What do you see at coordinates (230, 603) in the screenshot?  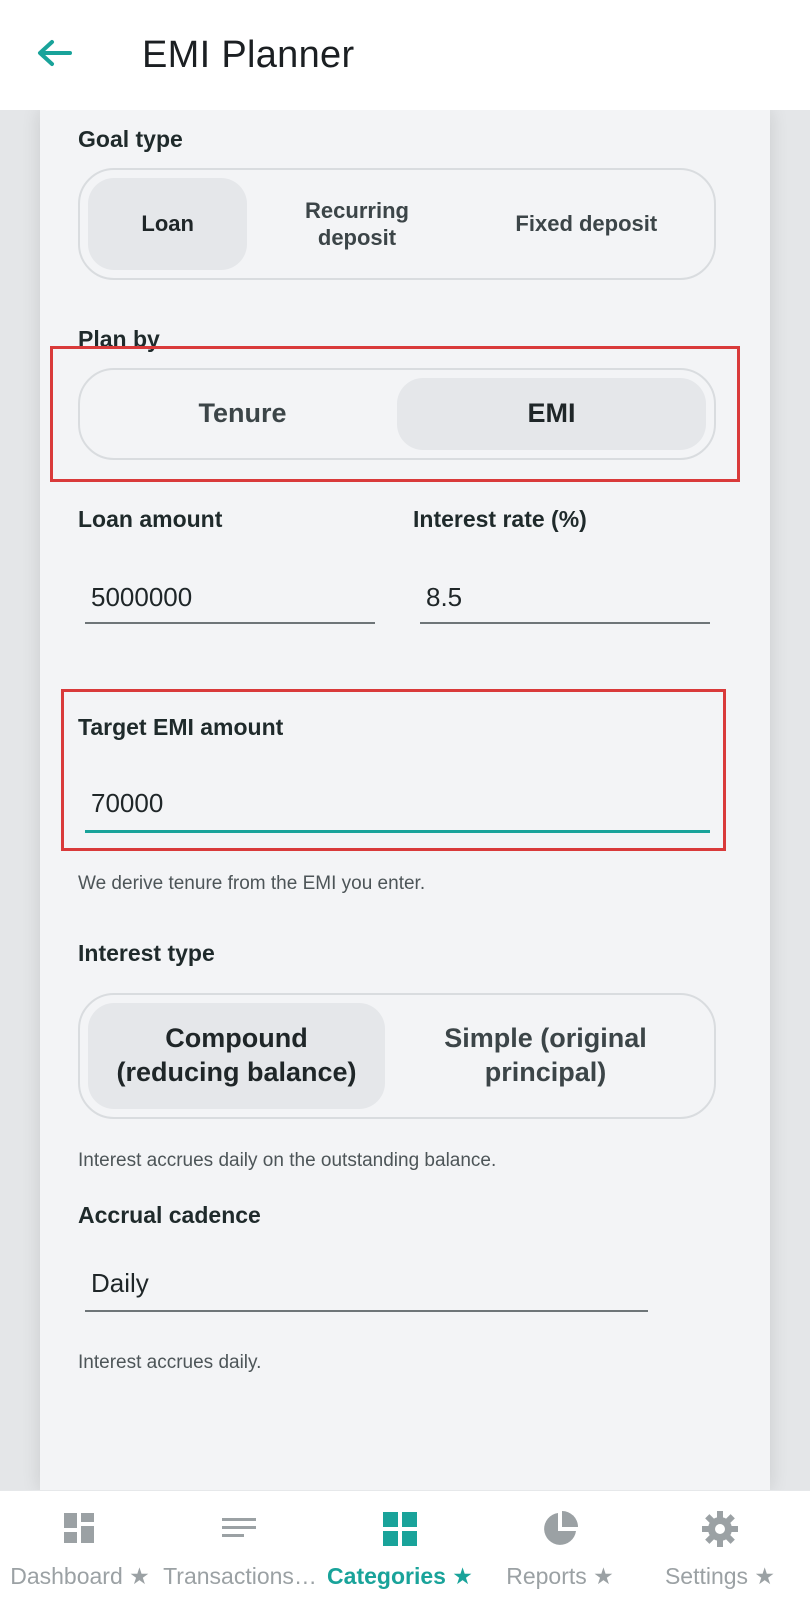 I see `loan-amount-input: 5000000` at bounding box center [230, 603].